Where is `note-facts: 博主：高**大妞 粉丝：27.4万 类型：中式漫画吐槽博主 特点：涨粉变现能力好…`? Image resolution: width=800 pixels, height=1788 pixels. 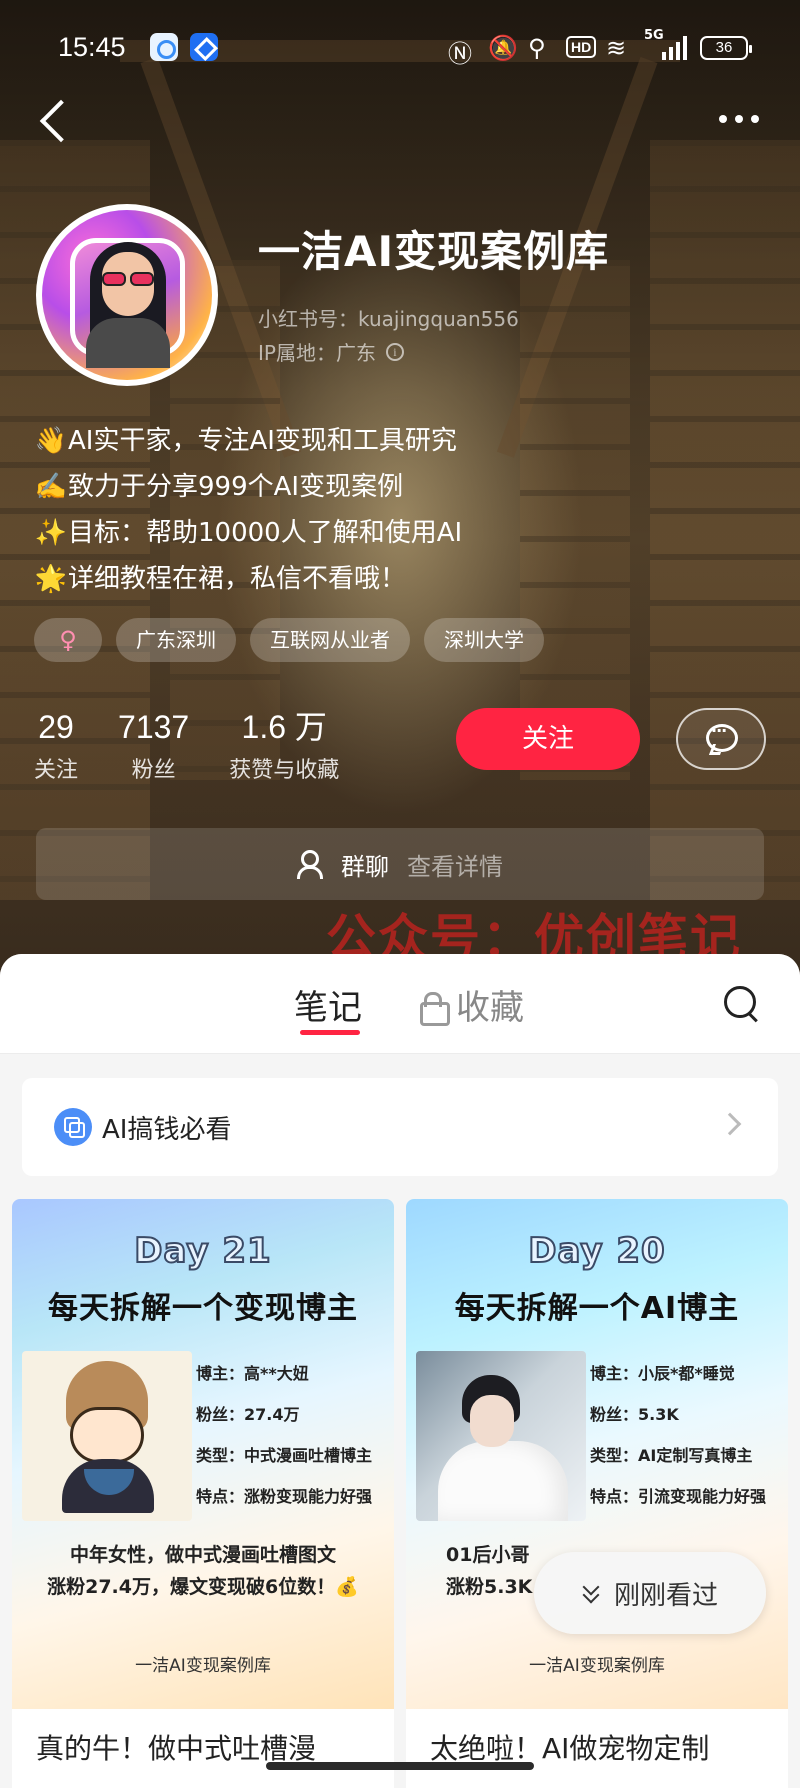 note-facts: 博主：高**大妞 粉丝：27.4万 类型：中式漫画吐槽博主 特点：涨粉变现能力好… is located at coordinates (284, 1435).